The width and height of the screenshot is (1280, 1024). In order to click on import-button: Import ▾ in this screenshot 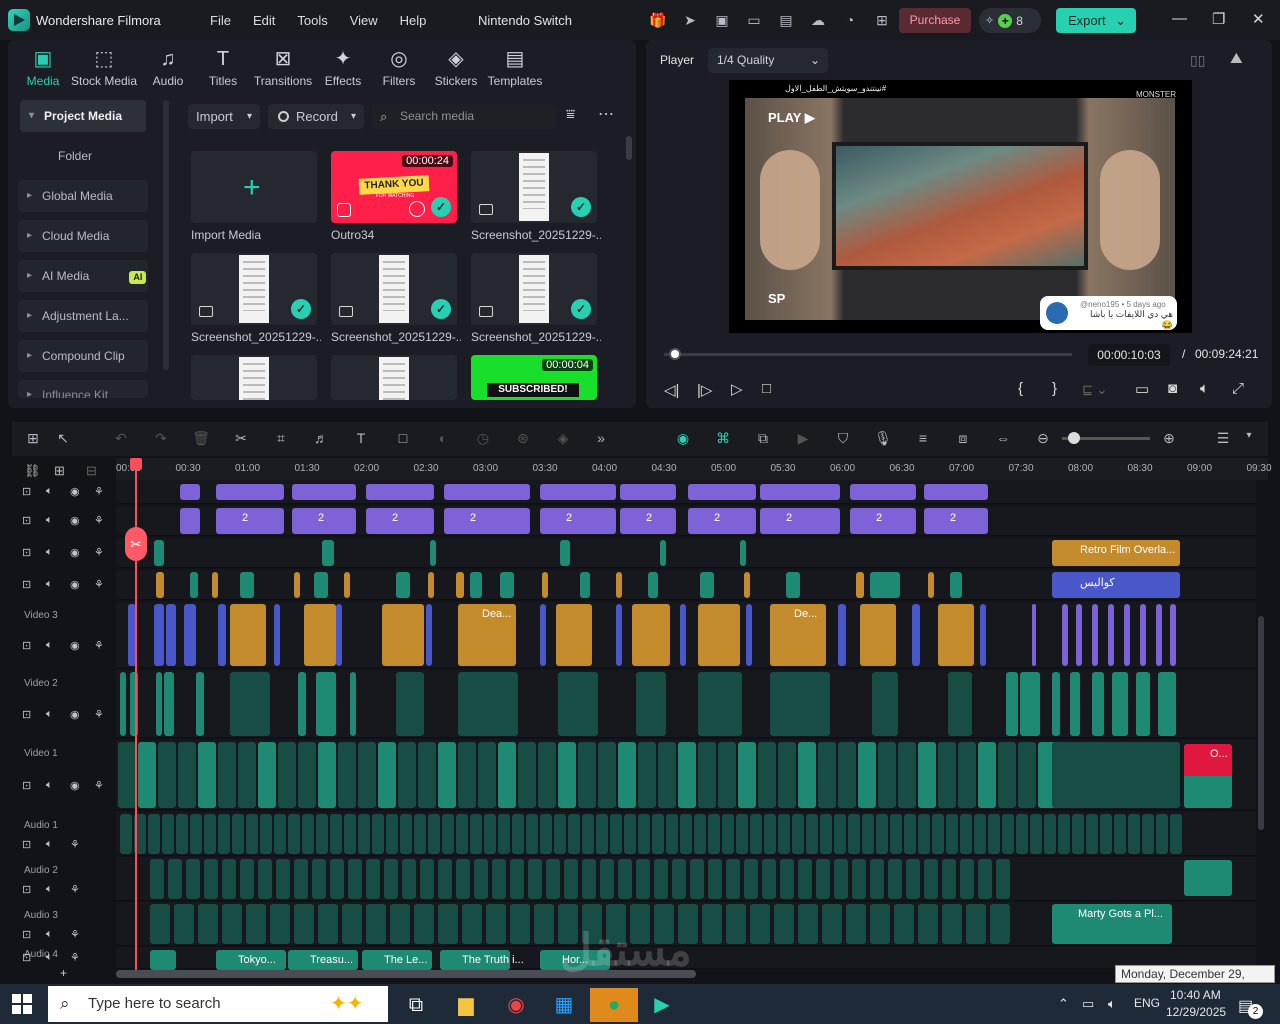, I will do `click(224, 116)`.